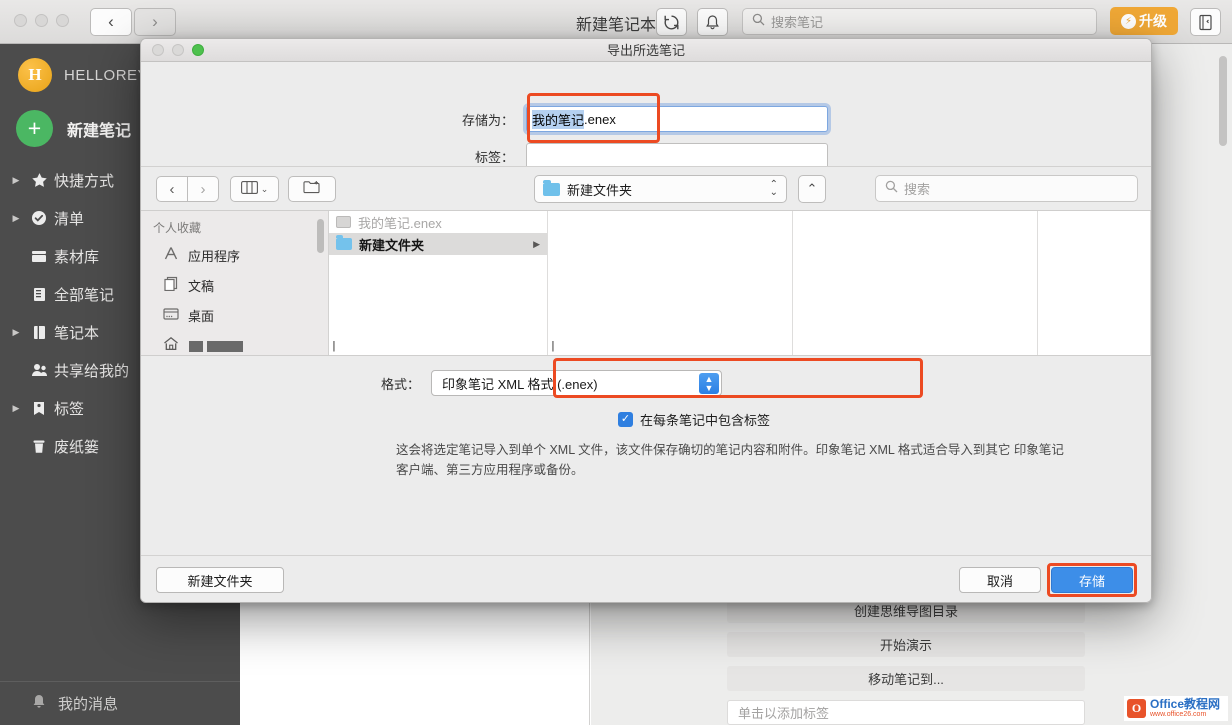  I want to click on file-browser-toolbar: ‹ › ⌄ 新建文件夹 ⌃ ⌄ ⌃ 搜索, so click(646, 188).